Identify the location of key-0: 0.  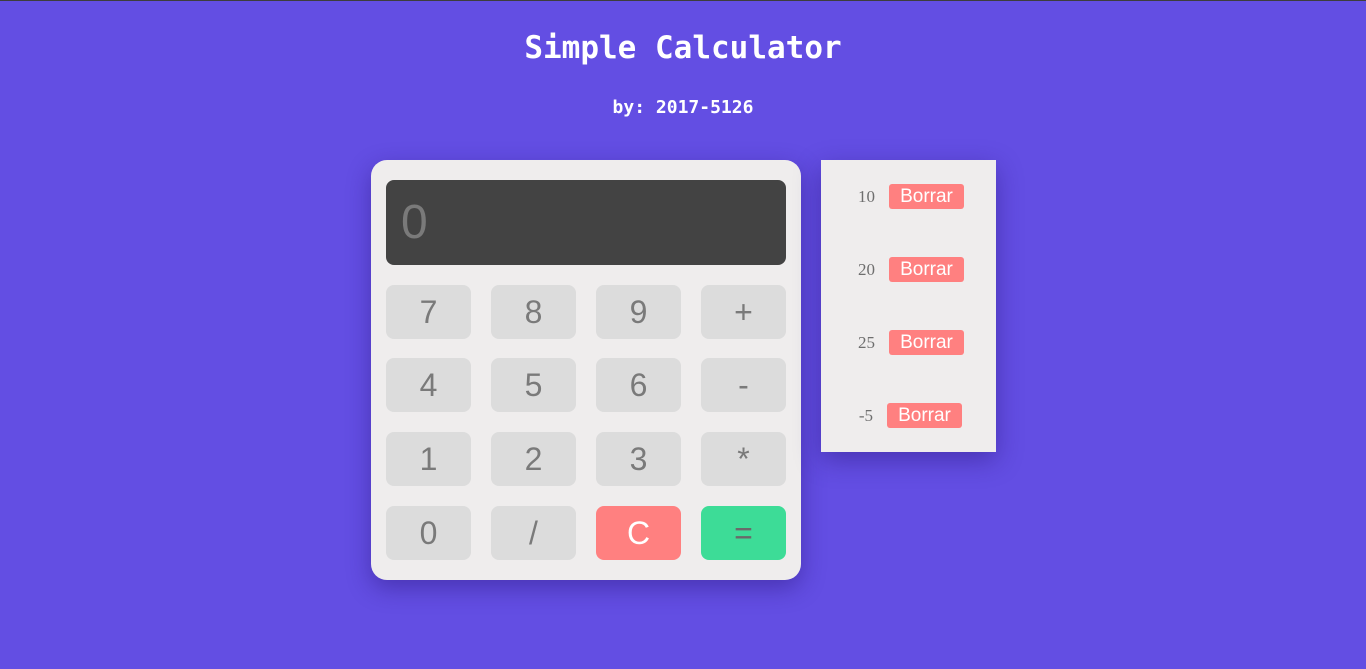
(428, 533).